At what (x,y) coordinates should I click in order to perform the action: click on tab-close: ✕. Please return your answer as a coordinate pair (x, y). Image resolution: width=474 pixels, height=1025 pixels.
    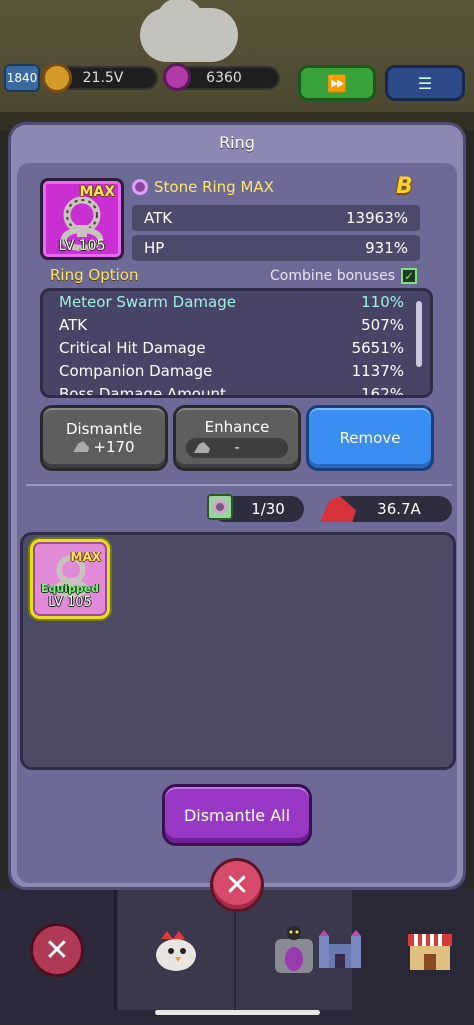
    Looking at the image, I should click on (58, 950).